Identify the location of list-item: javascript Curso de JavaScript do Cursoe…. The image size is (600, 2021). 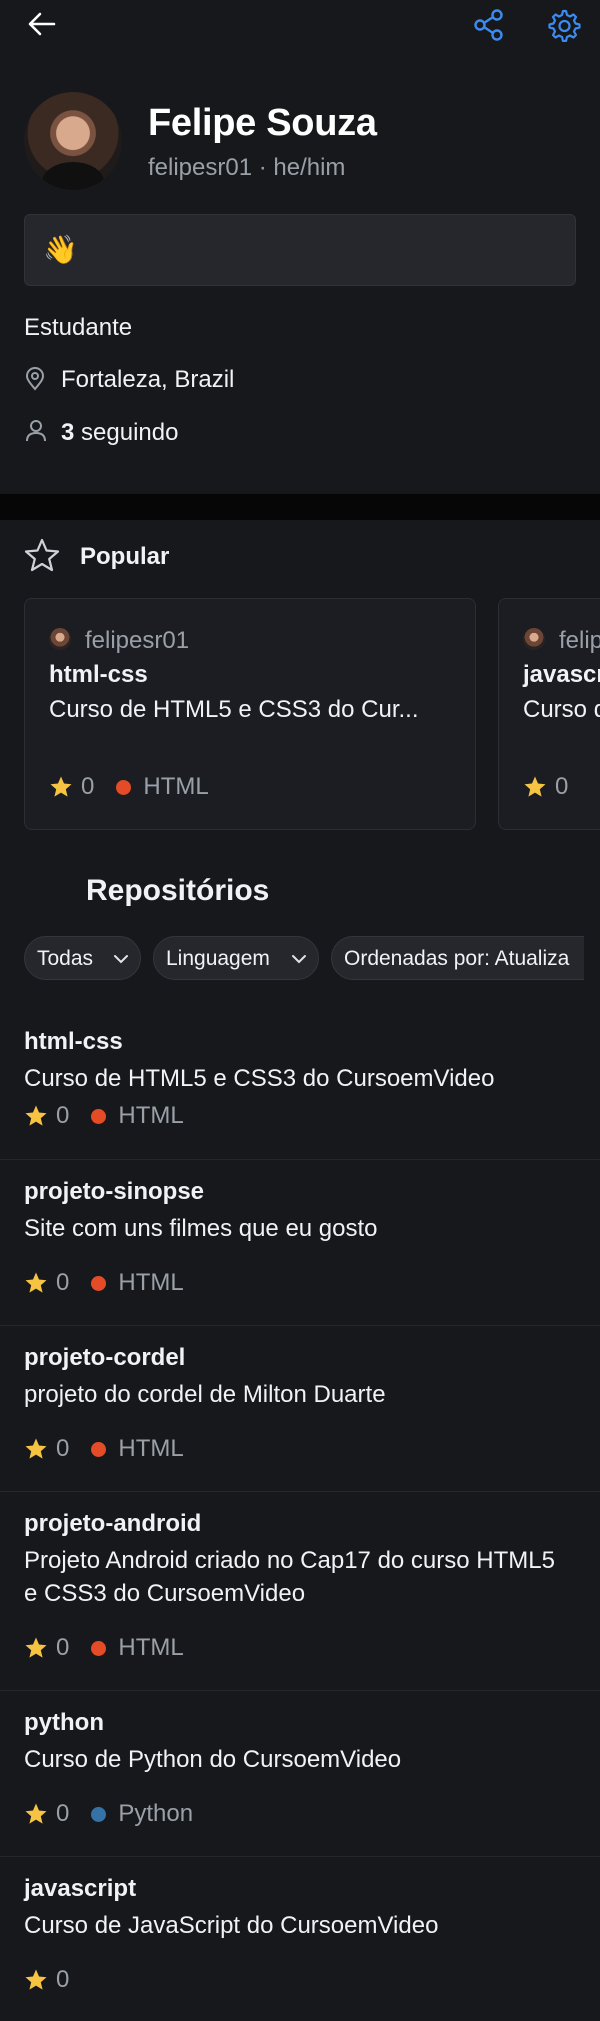
(300, 1939).